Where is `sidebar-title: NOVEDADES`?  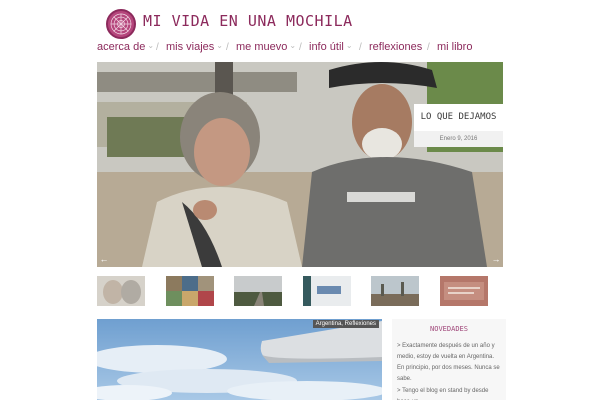 sidebar-title: NOVEDADES is located at coordinates (449, 329).